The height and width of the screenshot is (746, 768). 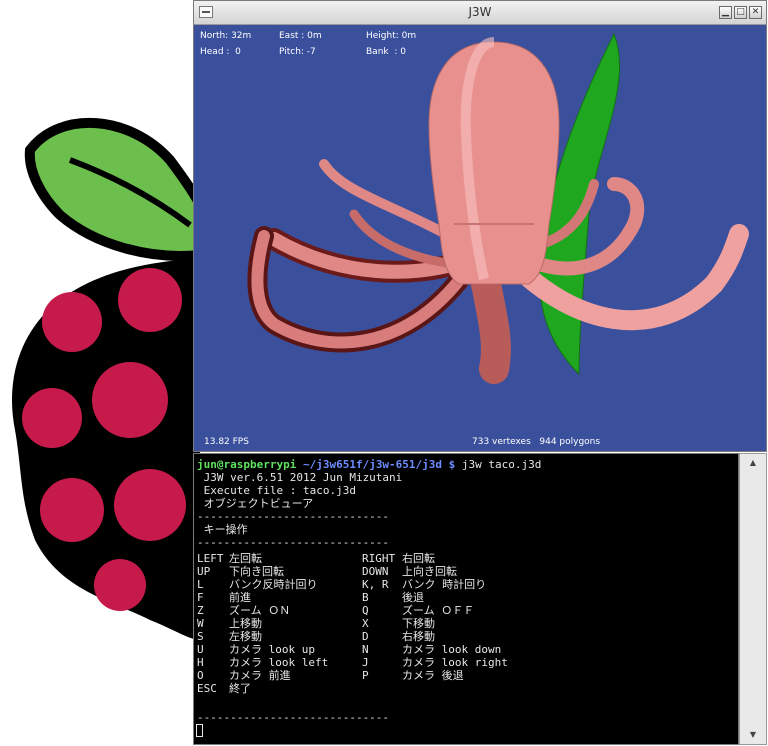 What do you see at coordinates (336, 610) in the screenshot?
I see `key-row: Z ズーム ＯＮ Q ズーム ＯＦＦ` at bounding box center [336, 610].